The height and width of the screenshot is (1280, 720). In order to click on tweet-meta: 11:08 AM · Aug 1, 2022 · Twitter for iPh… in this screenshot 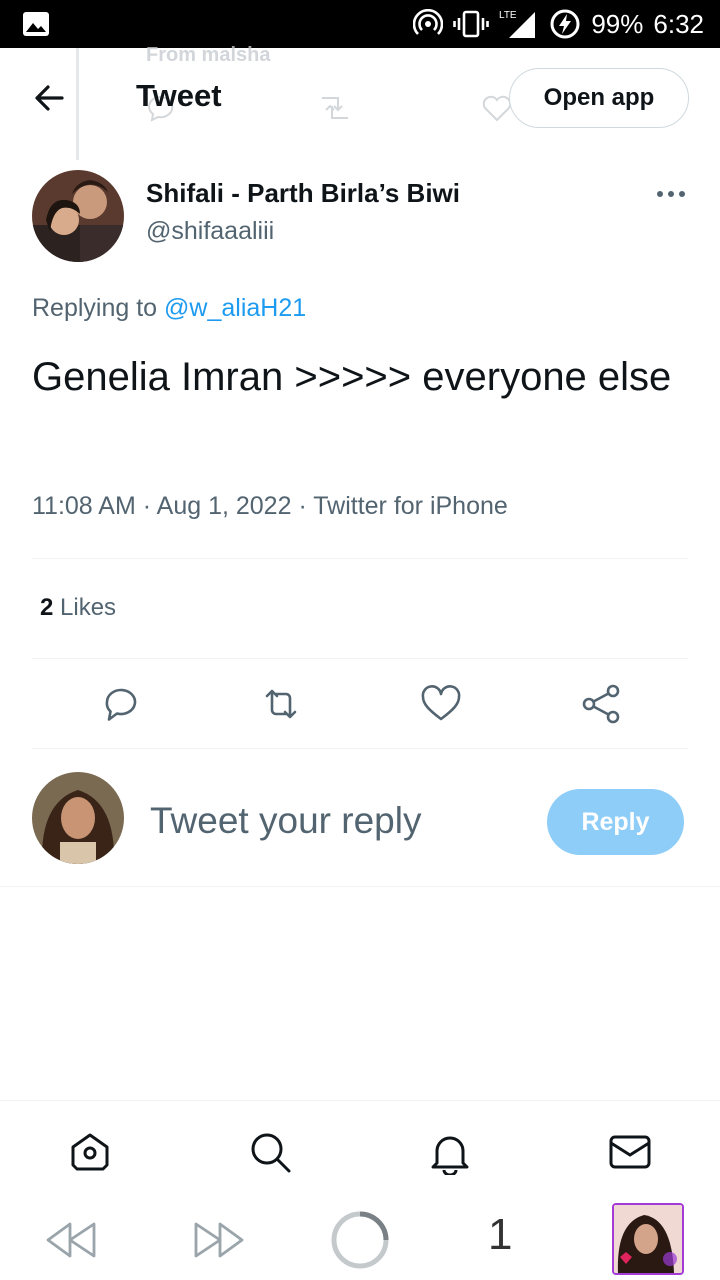, I will do `click(270, 506)`.